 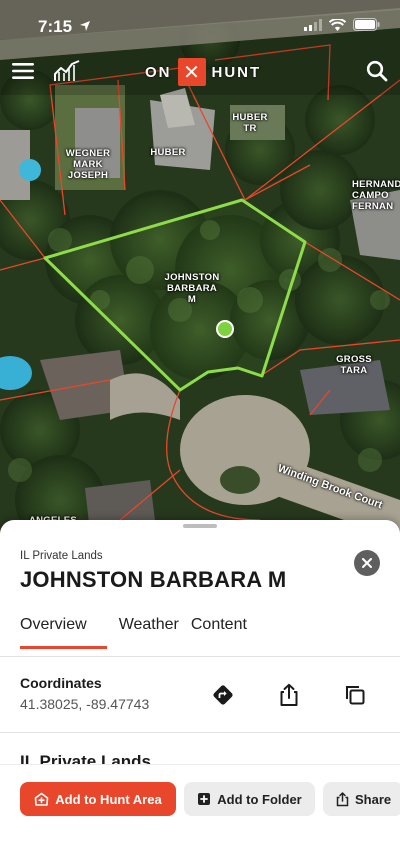 I want to click on cellular-signal-icon, so click(x=313, y=24).